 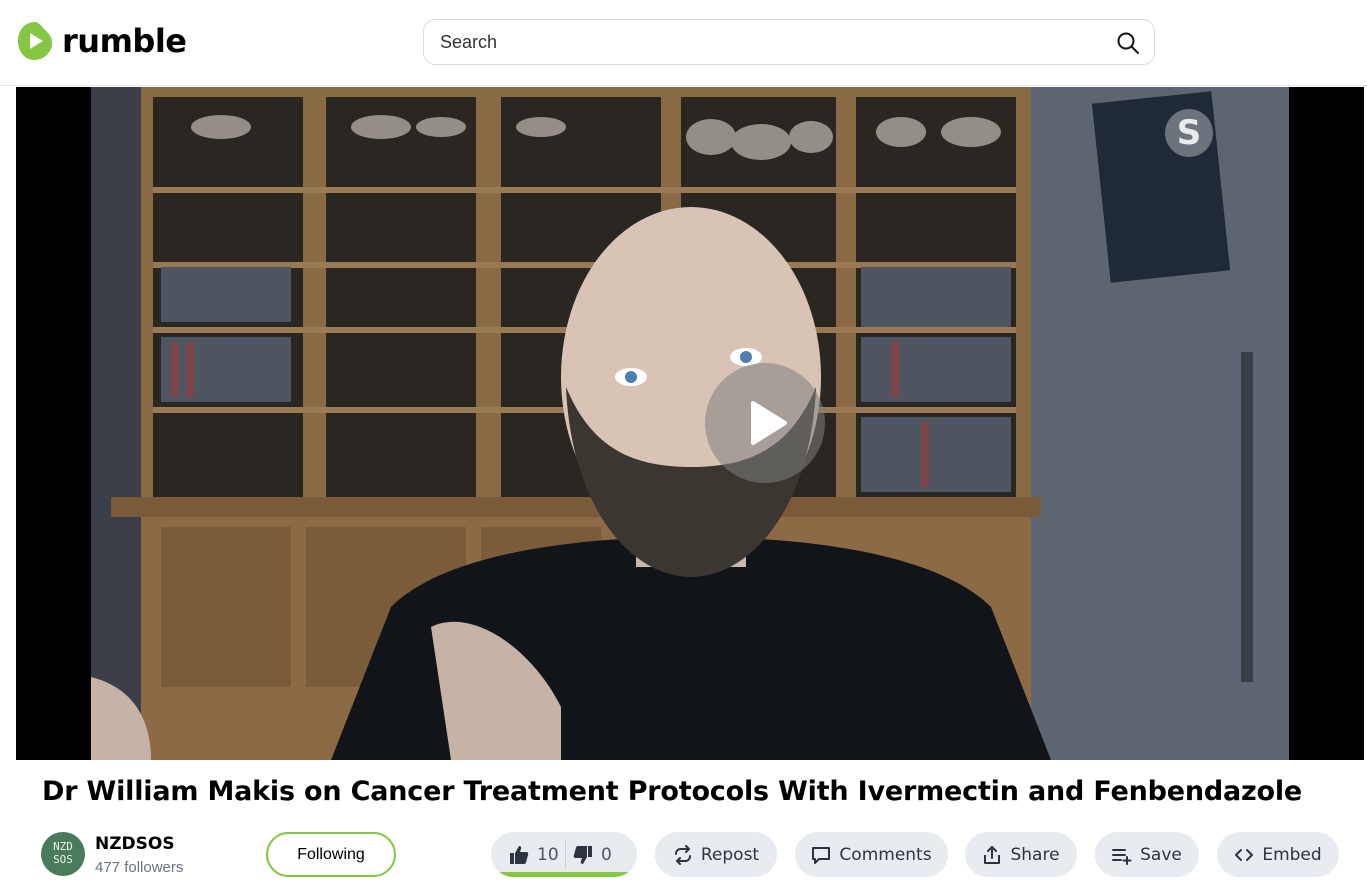 What do you see at coordinates (135, 844) in the screenshot?
I see `channel-name: NZDSOS` at bounding box center [135, 844].